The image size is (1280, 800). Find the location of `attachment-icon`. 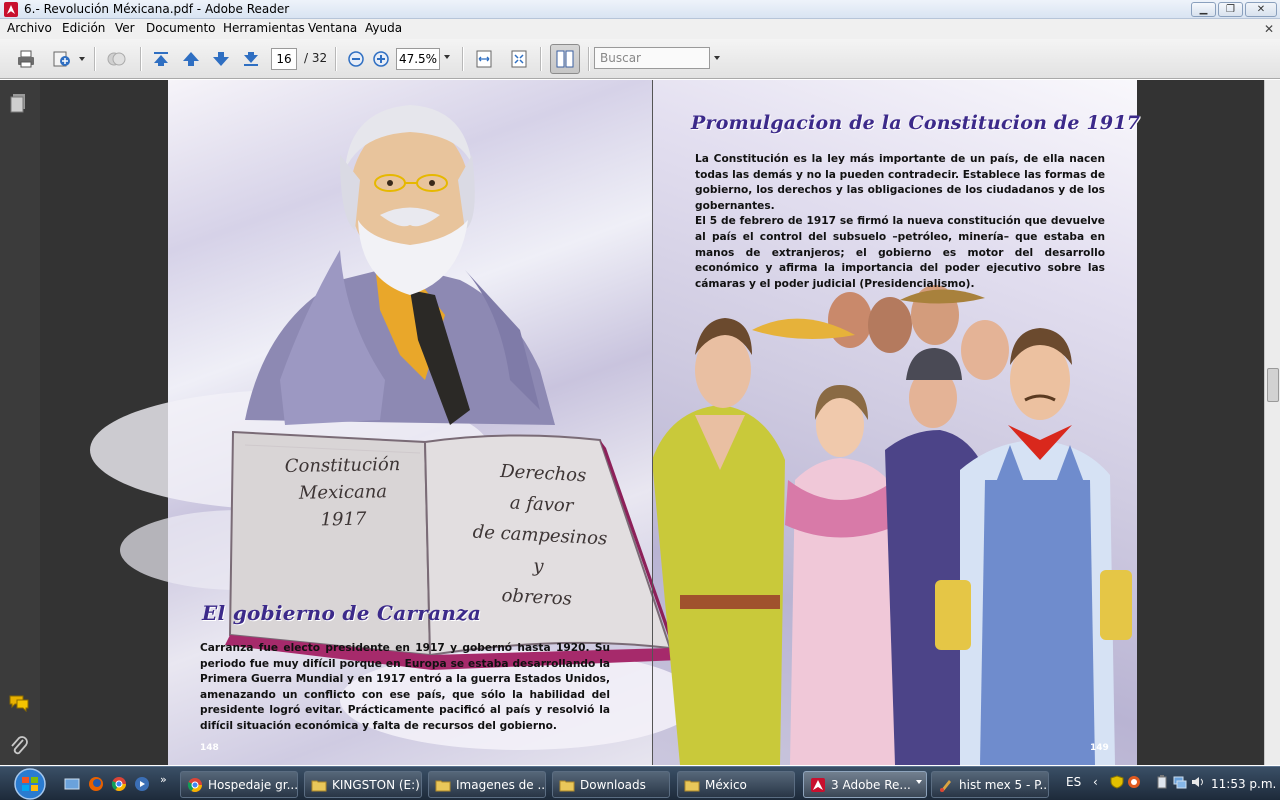

attachment-icon is located at coordinates (19, 746).